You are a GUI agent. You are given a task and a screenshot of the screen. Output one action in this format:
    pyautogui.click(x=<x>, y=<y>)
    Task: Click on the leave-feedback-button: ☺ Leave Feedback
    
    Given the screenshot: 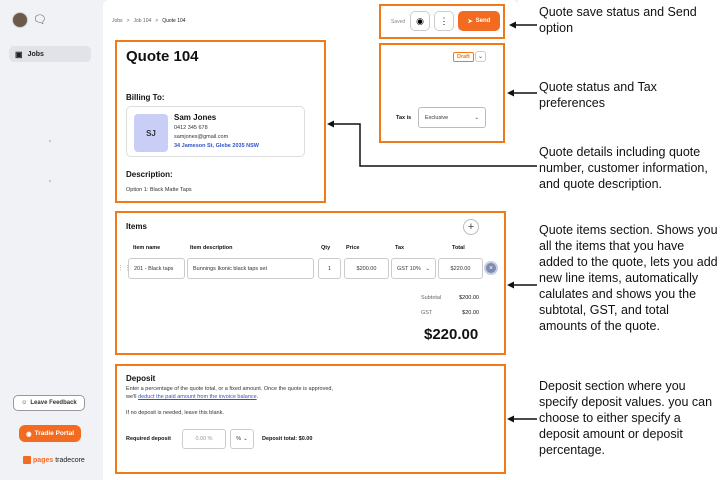 What is the action you would take?
    pyautogui.click(x=49, y=403)
    